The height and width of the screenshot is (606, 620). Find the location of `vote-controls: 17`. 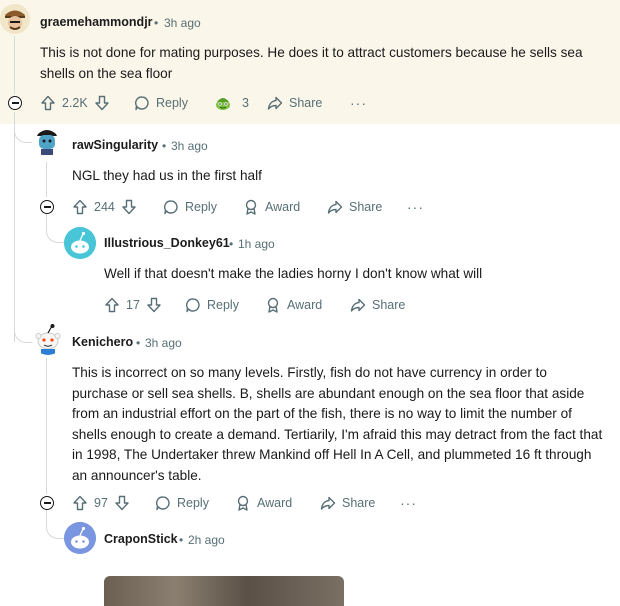

vote-controls: 17 is located at coordinates (133, 305).